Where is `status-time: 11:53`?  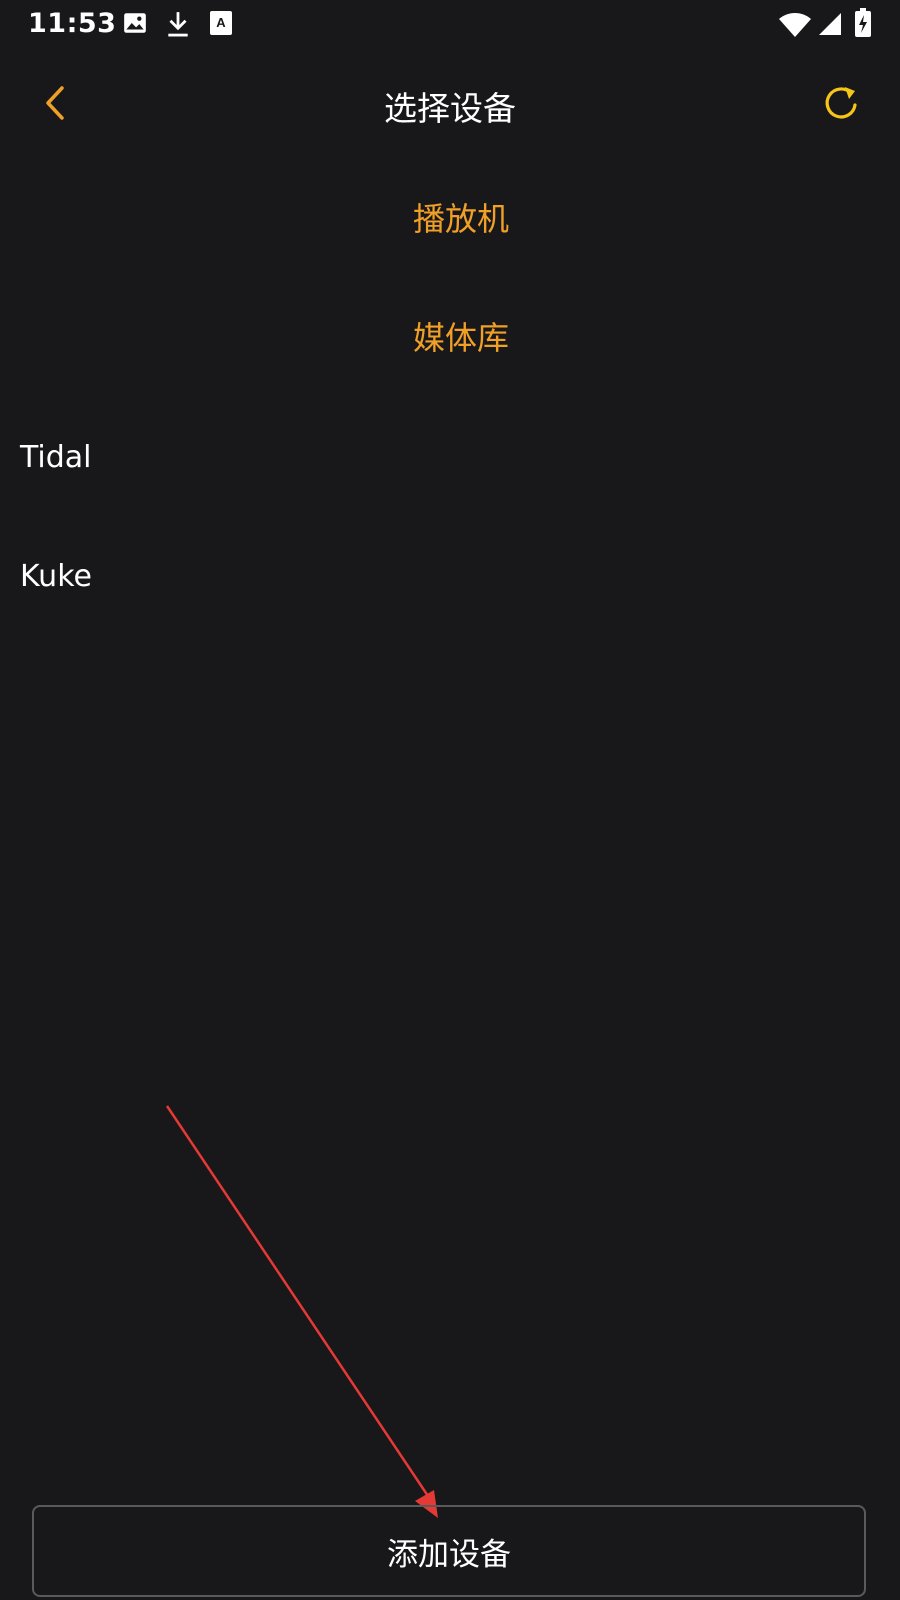
status-time: 11:53 is located at coordinates (72, 23).